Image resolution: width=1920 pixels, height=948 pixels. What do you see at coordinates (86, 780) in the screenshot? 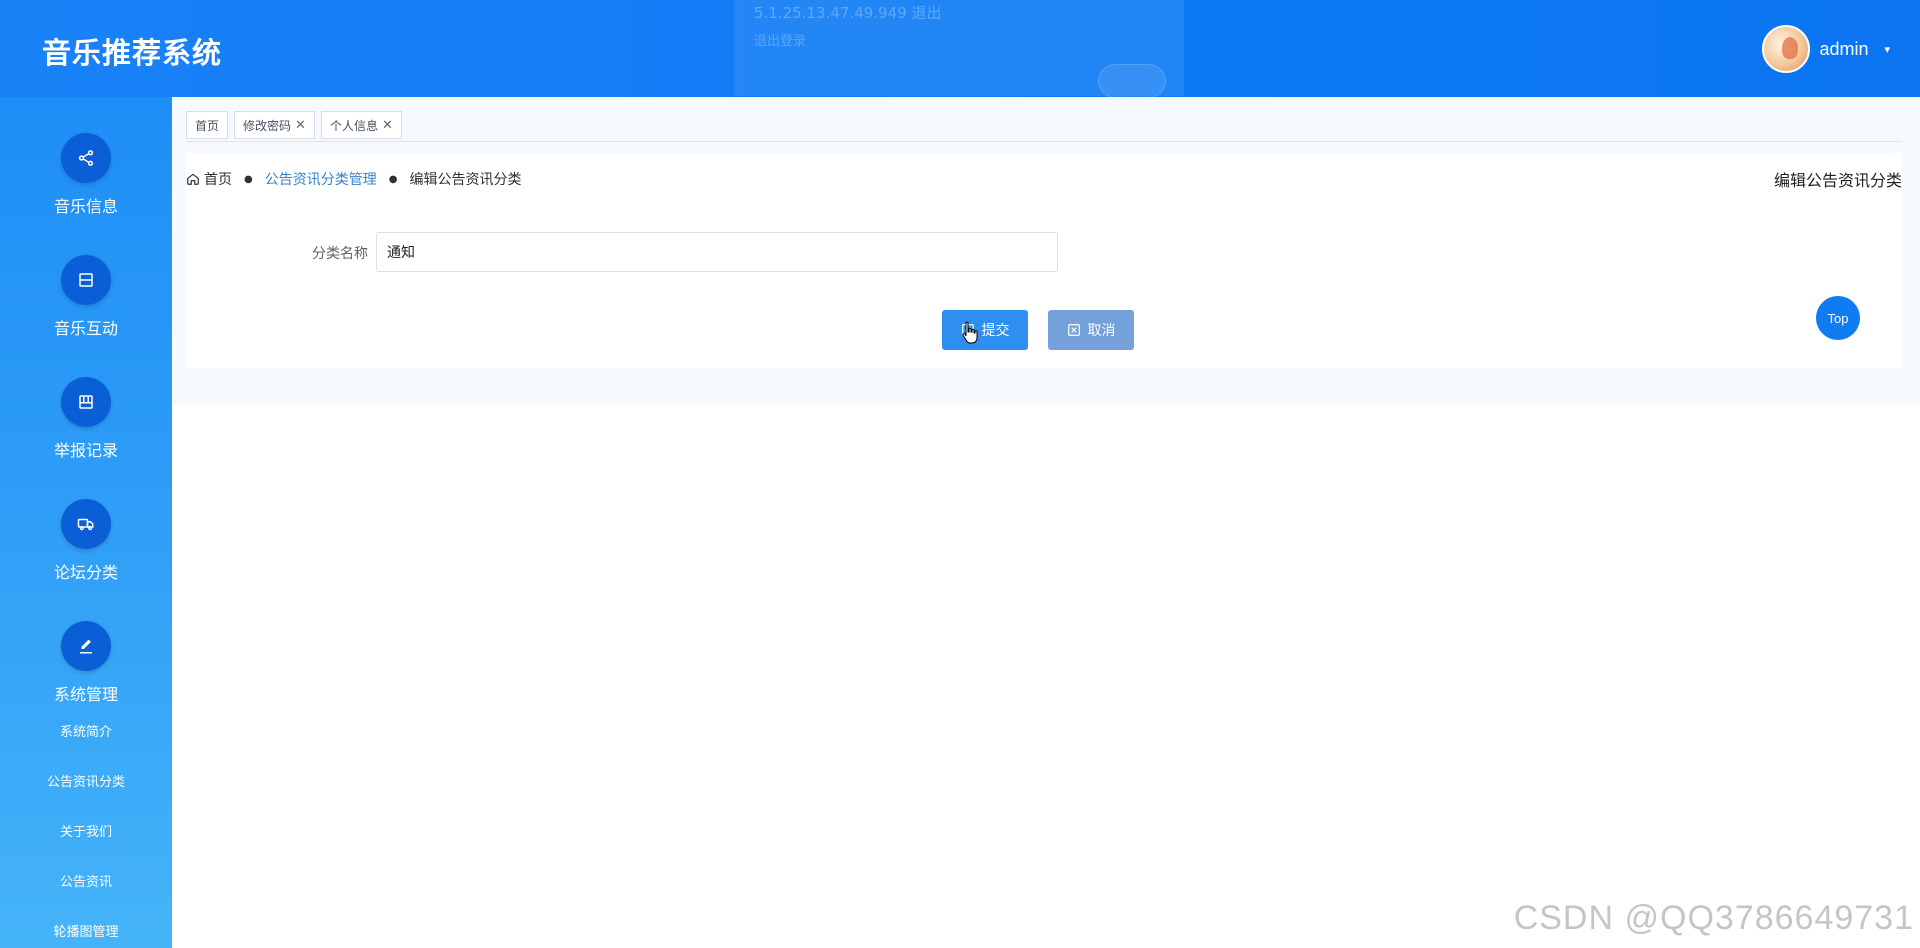
I see `sidebar-subitem-notice-category: 公告资讯分类` at bounding box center [86, 780].